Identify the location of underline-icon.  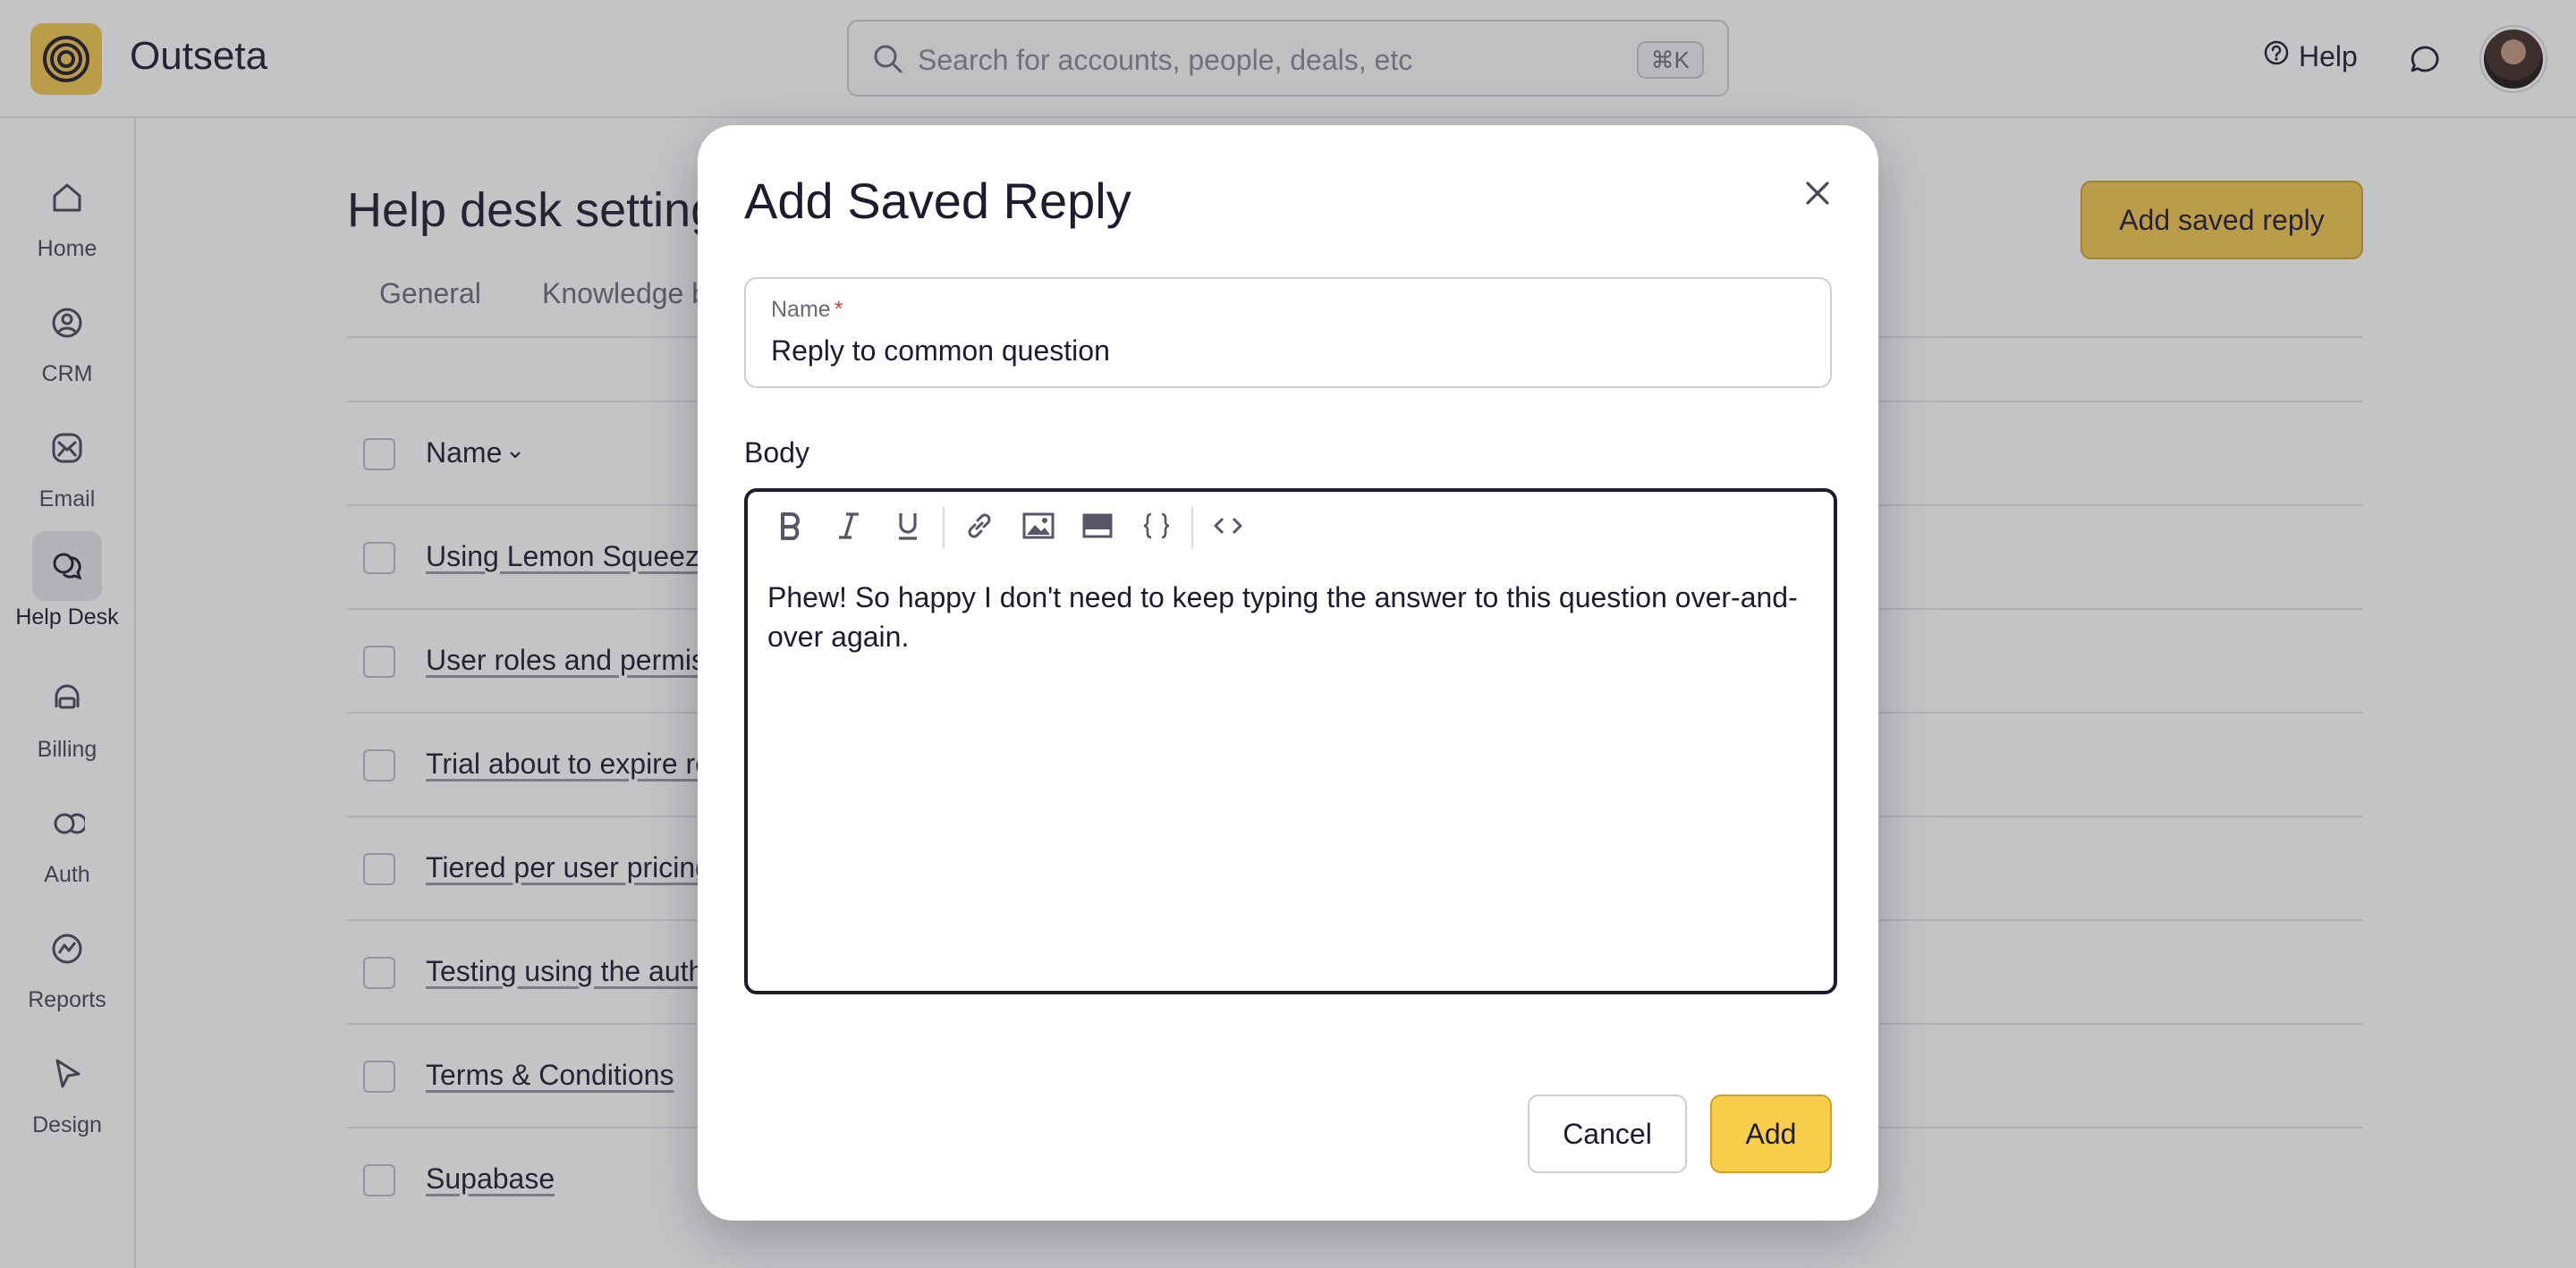
(907, 528).